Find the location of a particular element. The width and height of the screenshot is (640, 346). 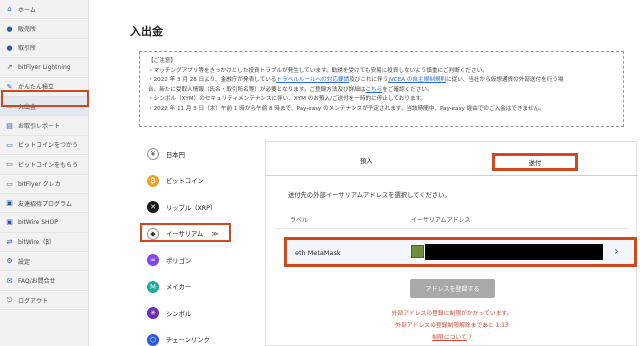

sidebar-item: ▭ bitFlyer クレカ is located at coordinates (44, 184).